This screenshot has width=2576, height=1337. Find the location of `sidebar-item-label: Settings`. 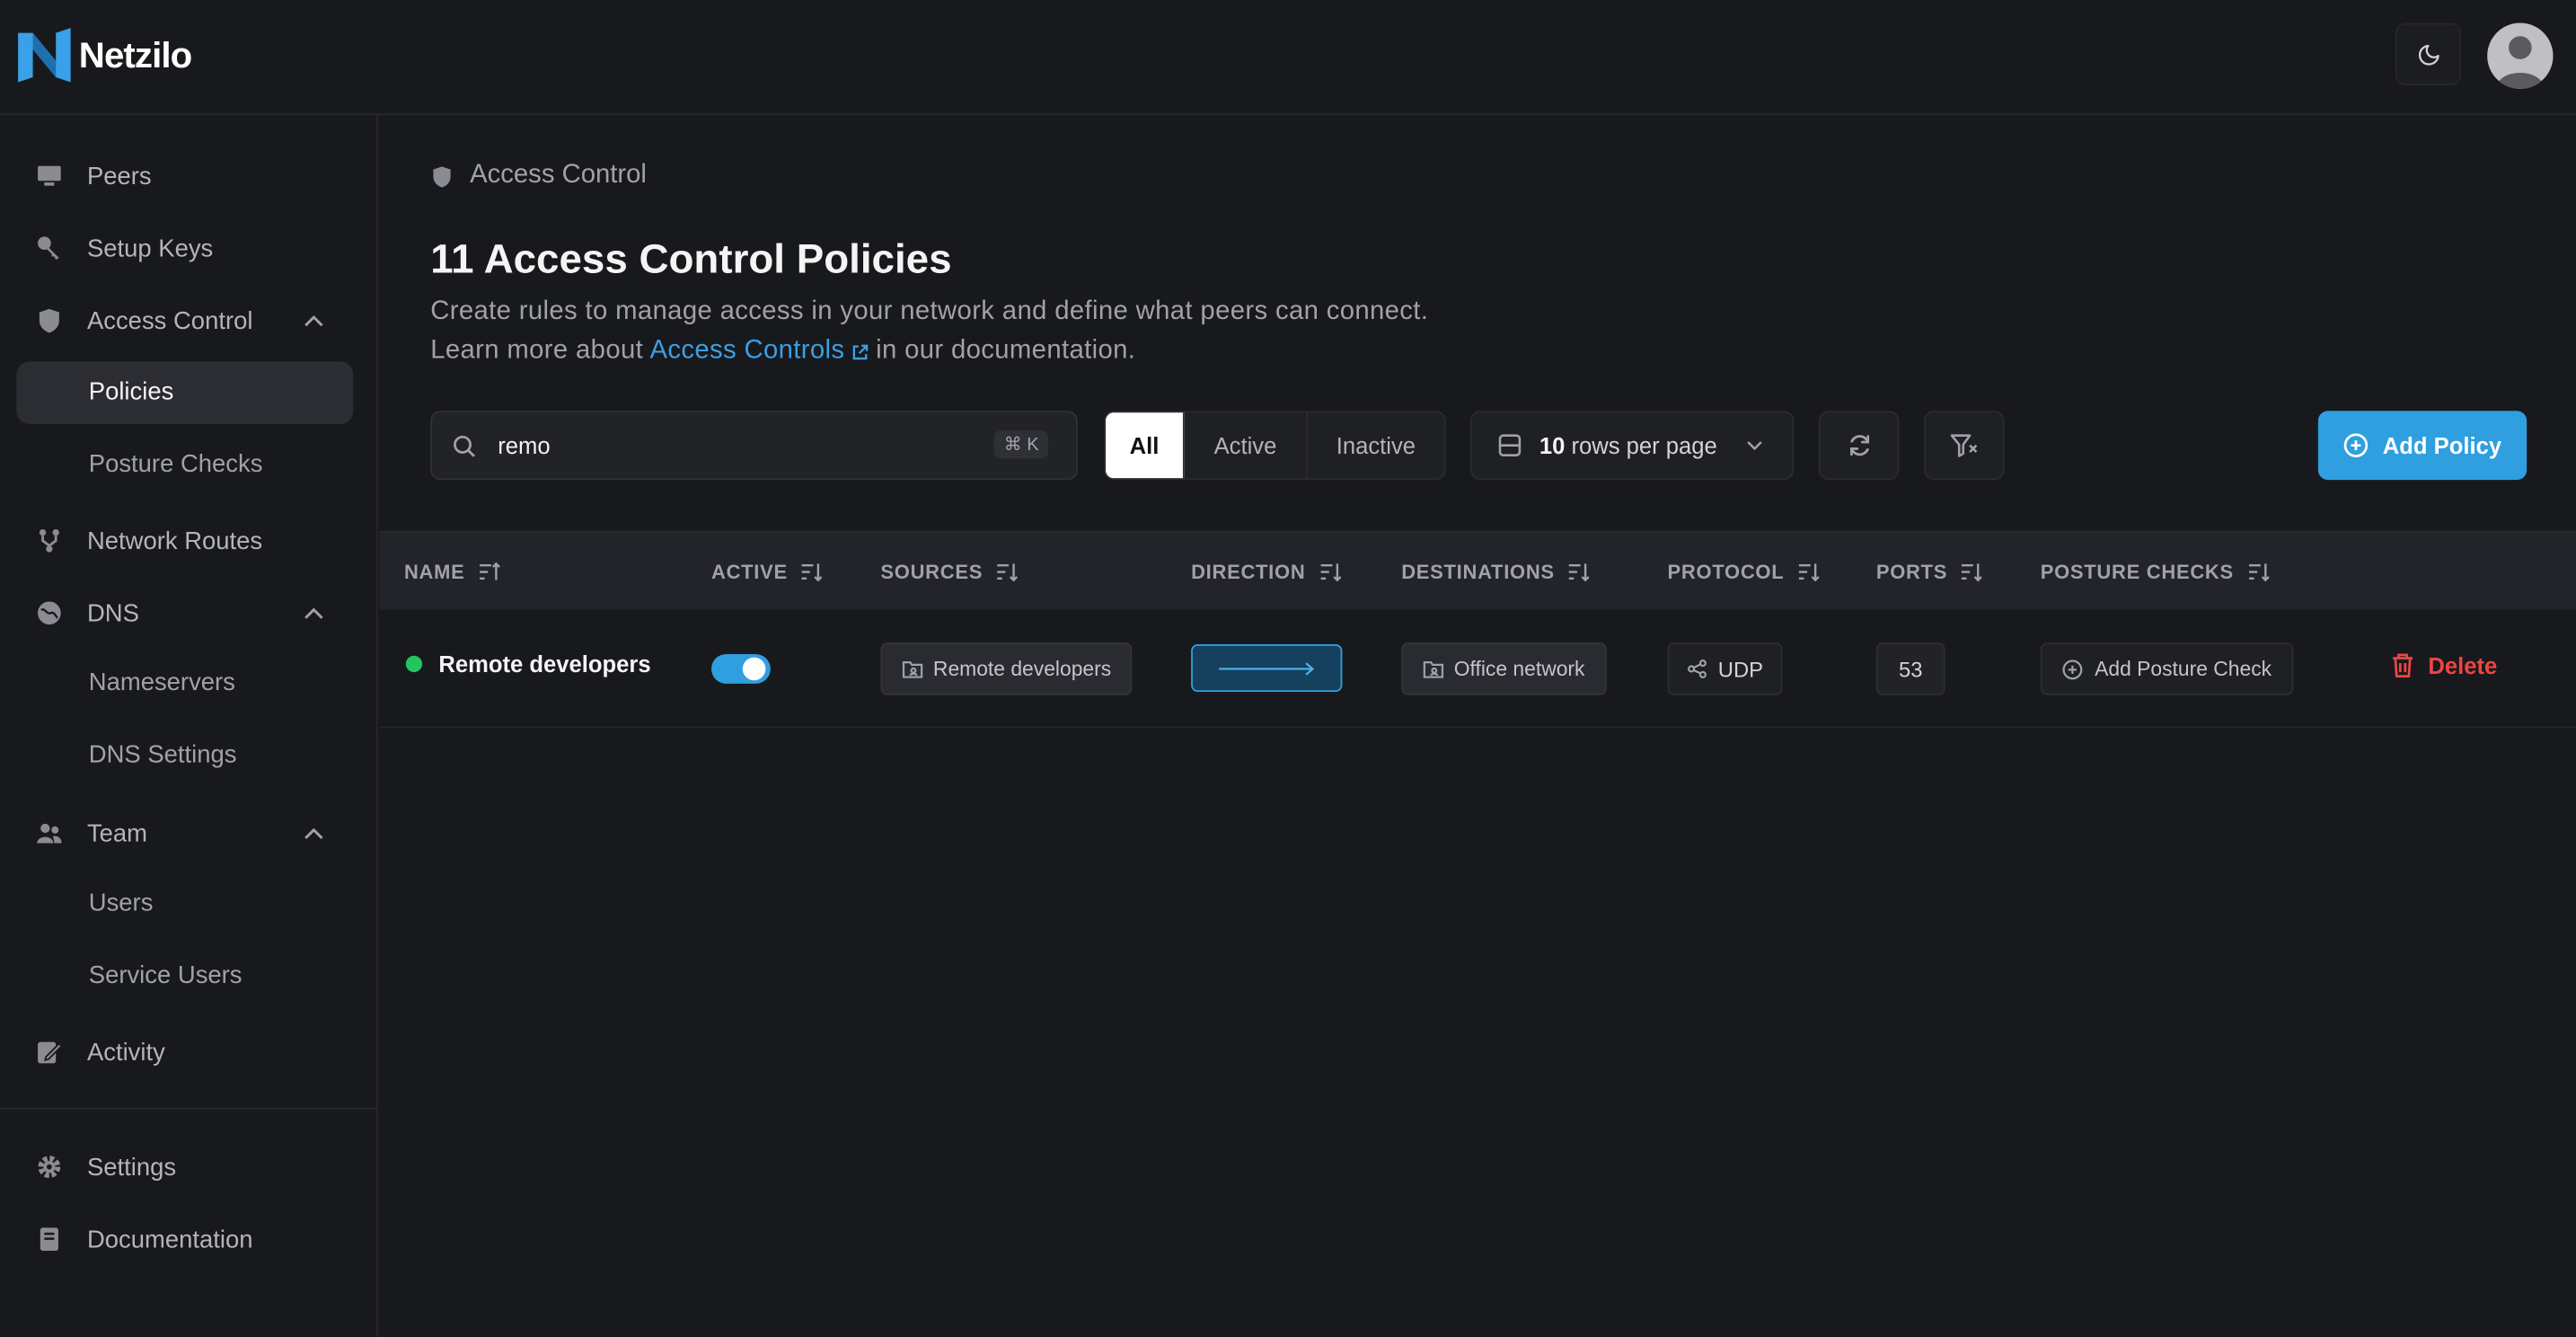

sidebar-item-label: Settings is located at coordinates (131, 1167).